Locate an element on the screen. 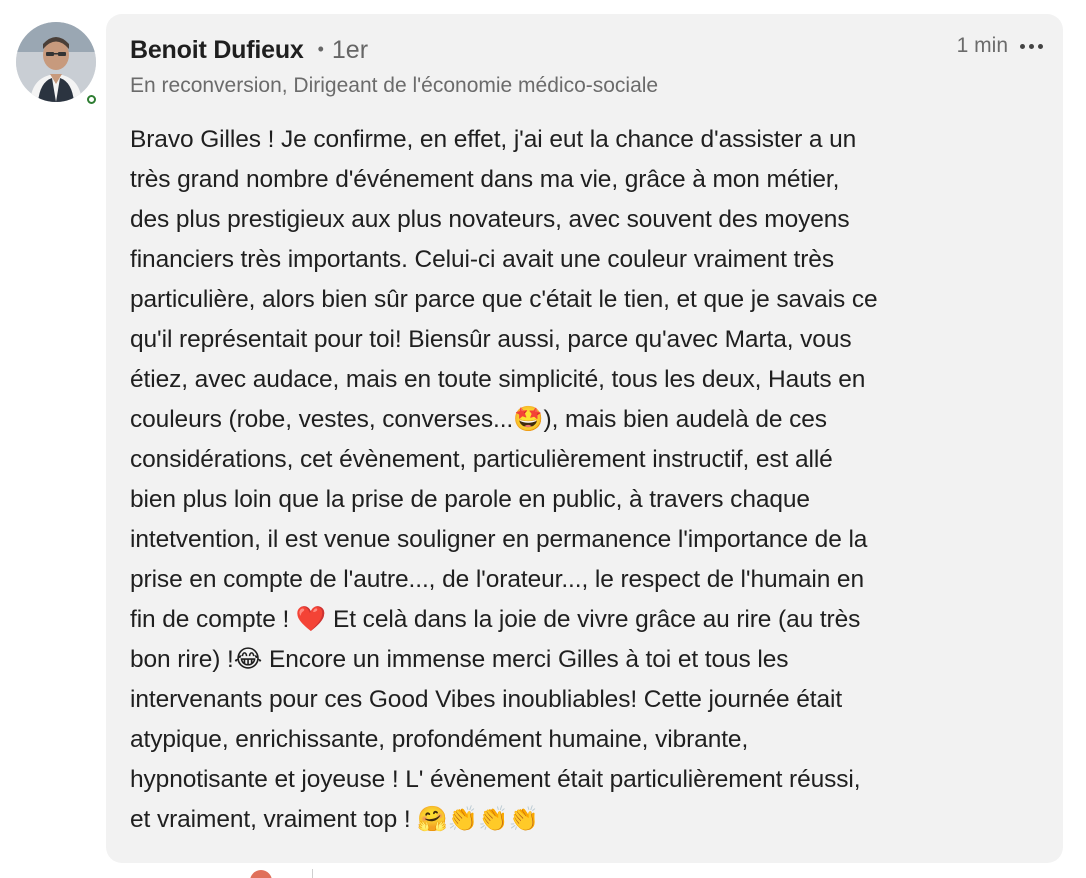  profile-photo-icon is located at coordinates (56, 62).